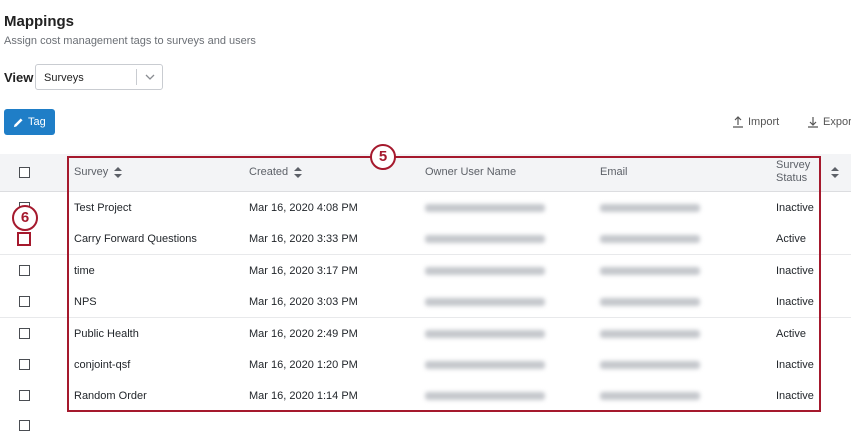 This screenshot has height=431, width=851. I want to click on page-title: Mappings, so click(39, 21).